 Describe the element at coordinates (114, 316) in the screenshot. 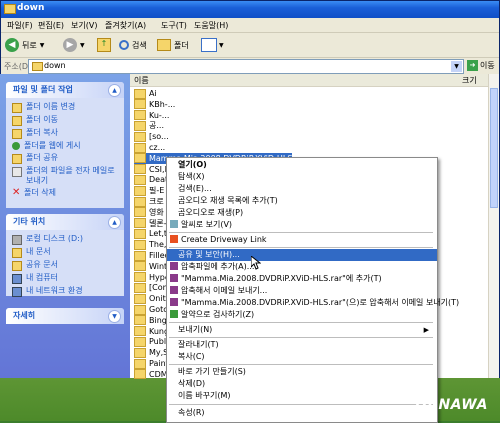

I see `expand-chevron-icon: ▼` at that location.